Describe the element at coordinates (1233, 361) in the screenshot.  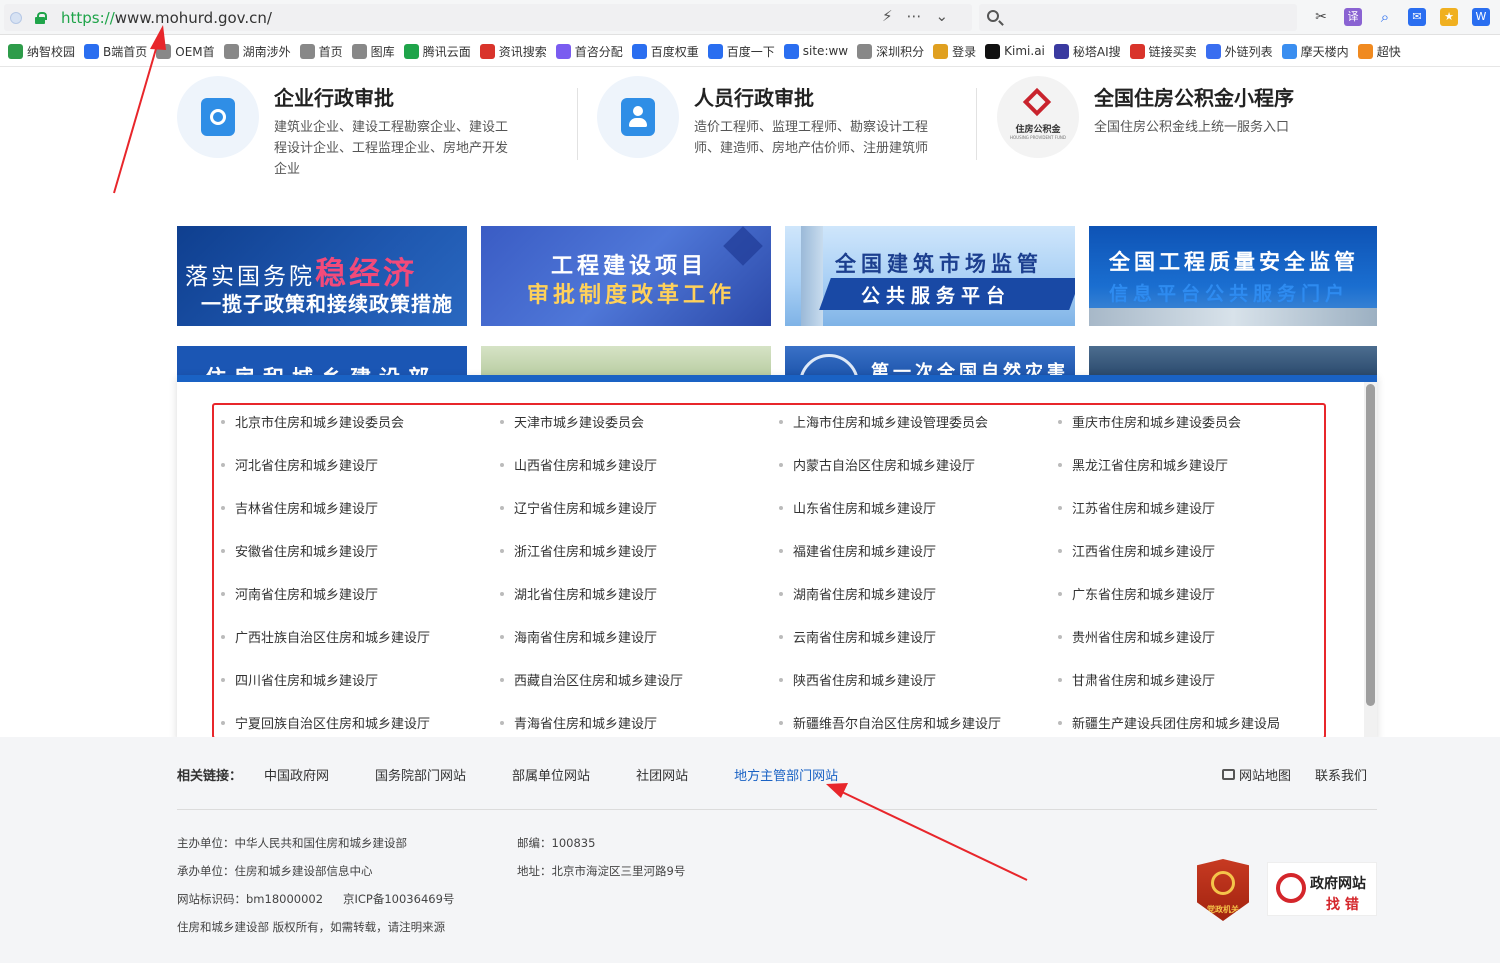
I see `banner-city` at that location.